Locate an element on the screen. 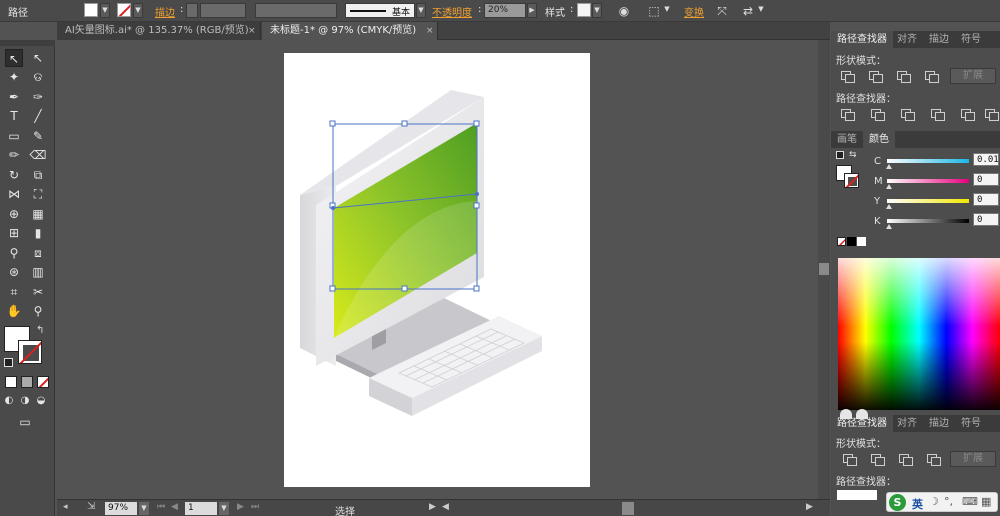  transform-each-icon: ⤧ is located at coordinates (722, 11).